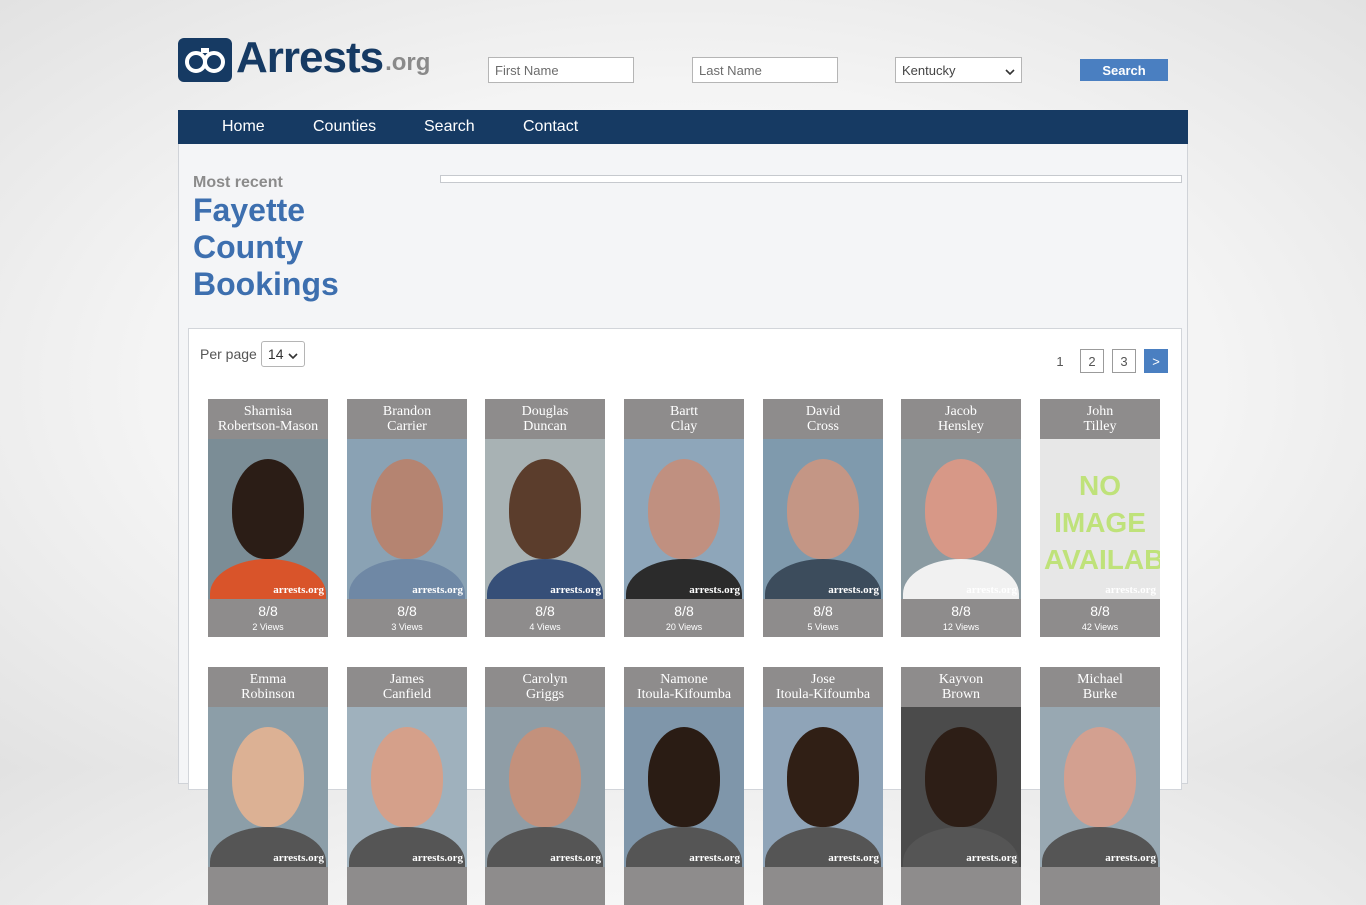 The width and height of the screenshot is (1366, 905). Describe the element at coordinates (683, 64) in the screenshot. I see `site-header: Arrests .org Kentucky Search` at that location.